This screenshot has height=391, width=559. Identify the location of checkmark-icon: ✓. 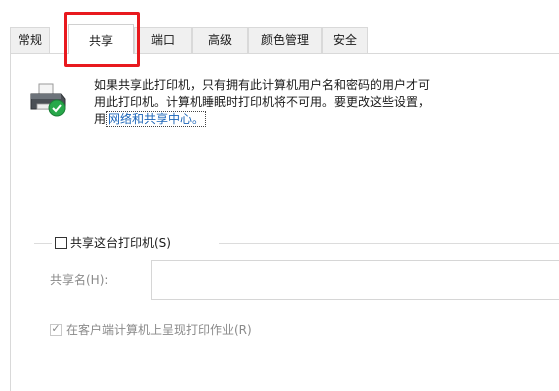
(56, 328).